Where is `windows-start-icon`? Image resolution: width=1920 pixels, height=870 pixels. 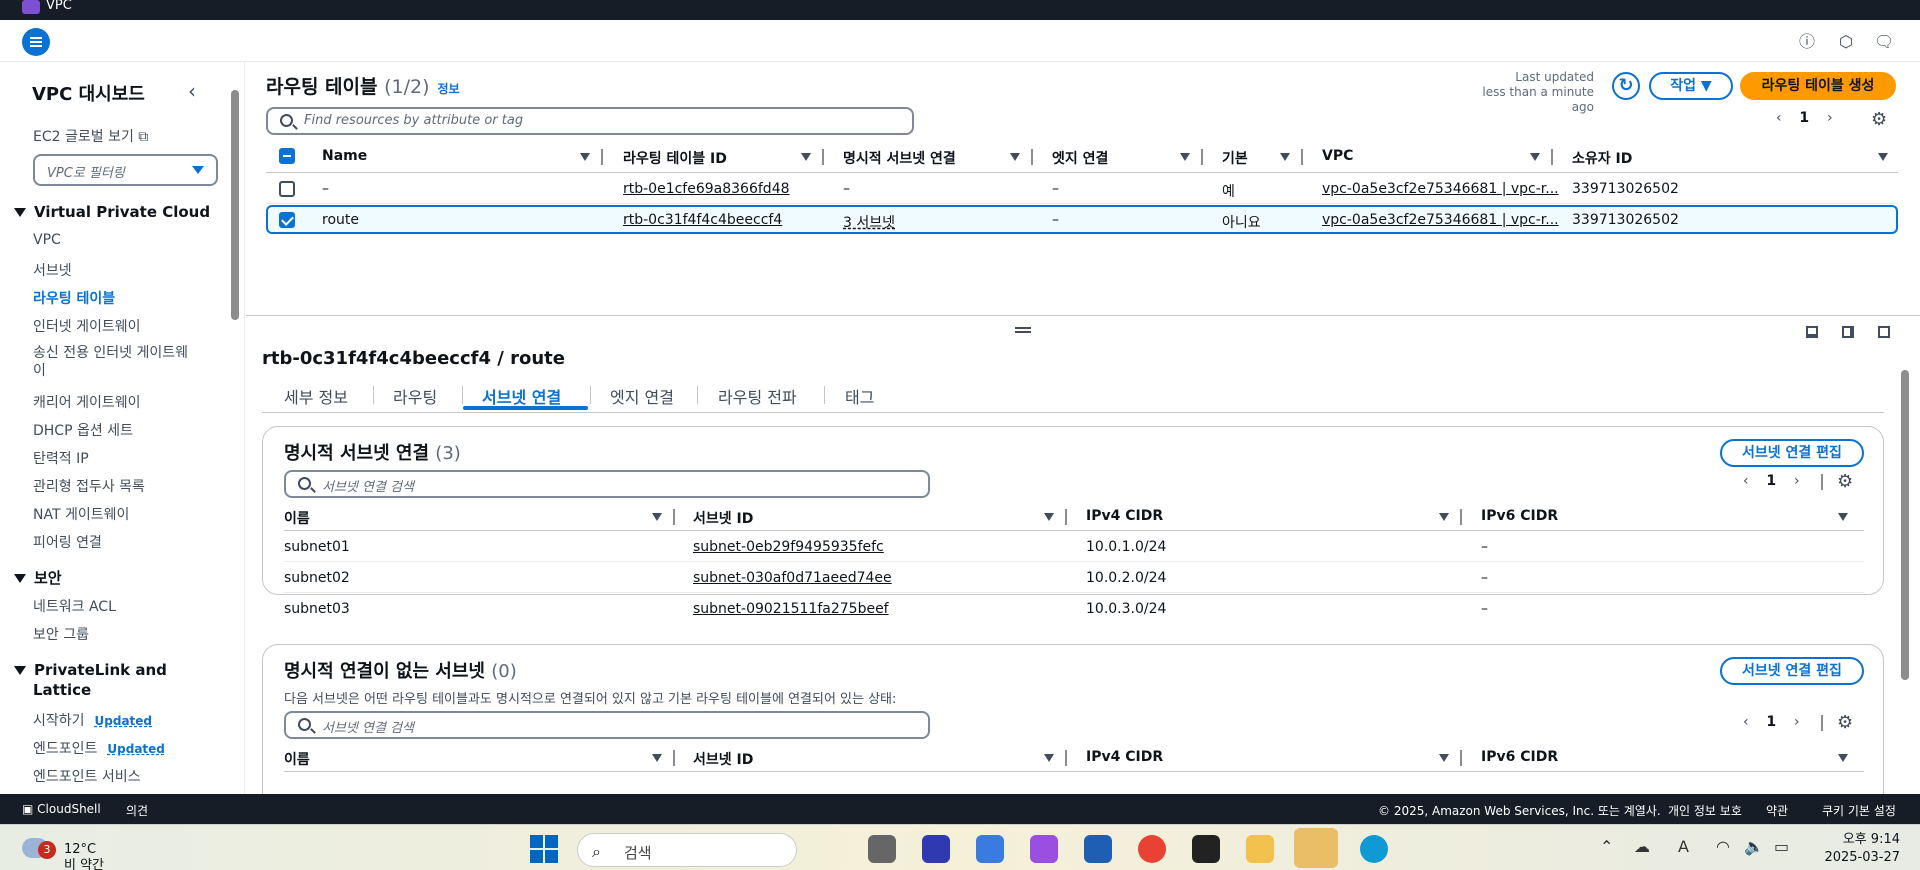 windows-start-icon is located at coordinates (544, 849).